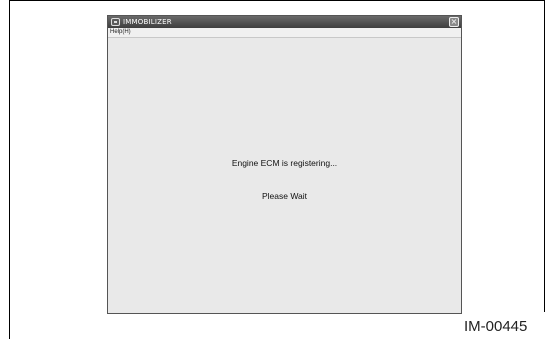  Describe the element at coordinates (120, 32) in the screenshot. I see `menu-item-help: Help(H)` at that location.